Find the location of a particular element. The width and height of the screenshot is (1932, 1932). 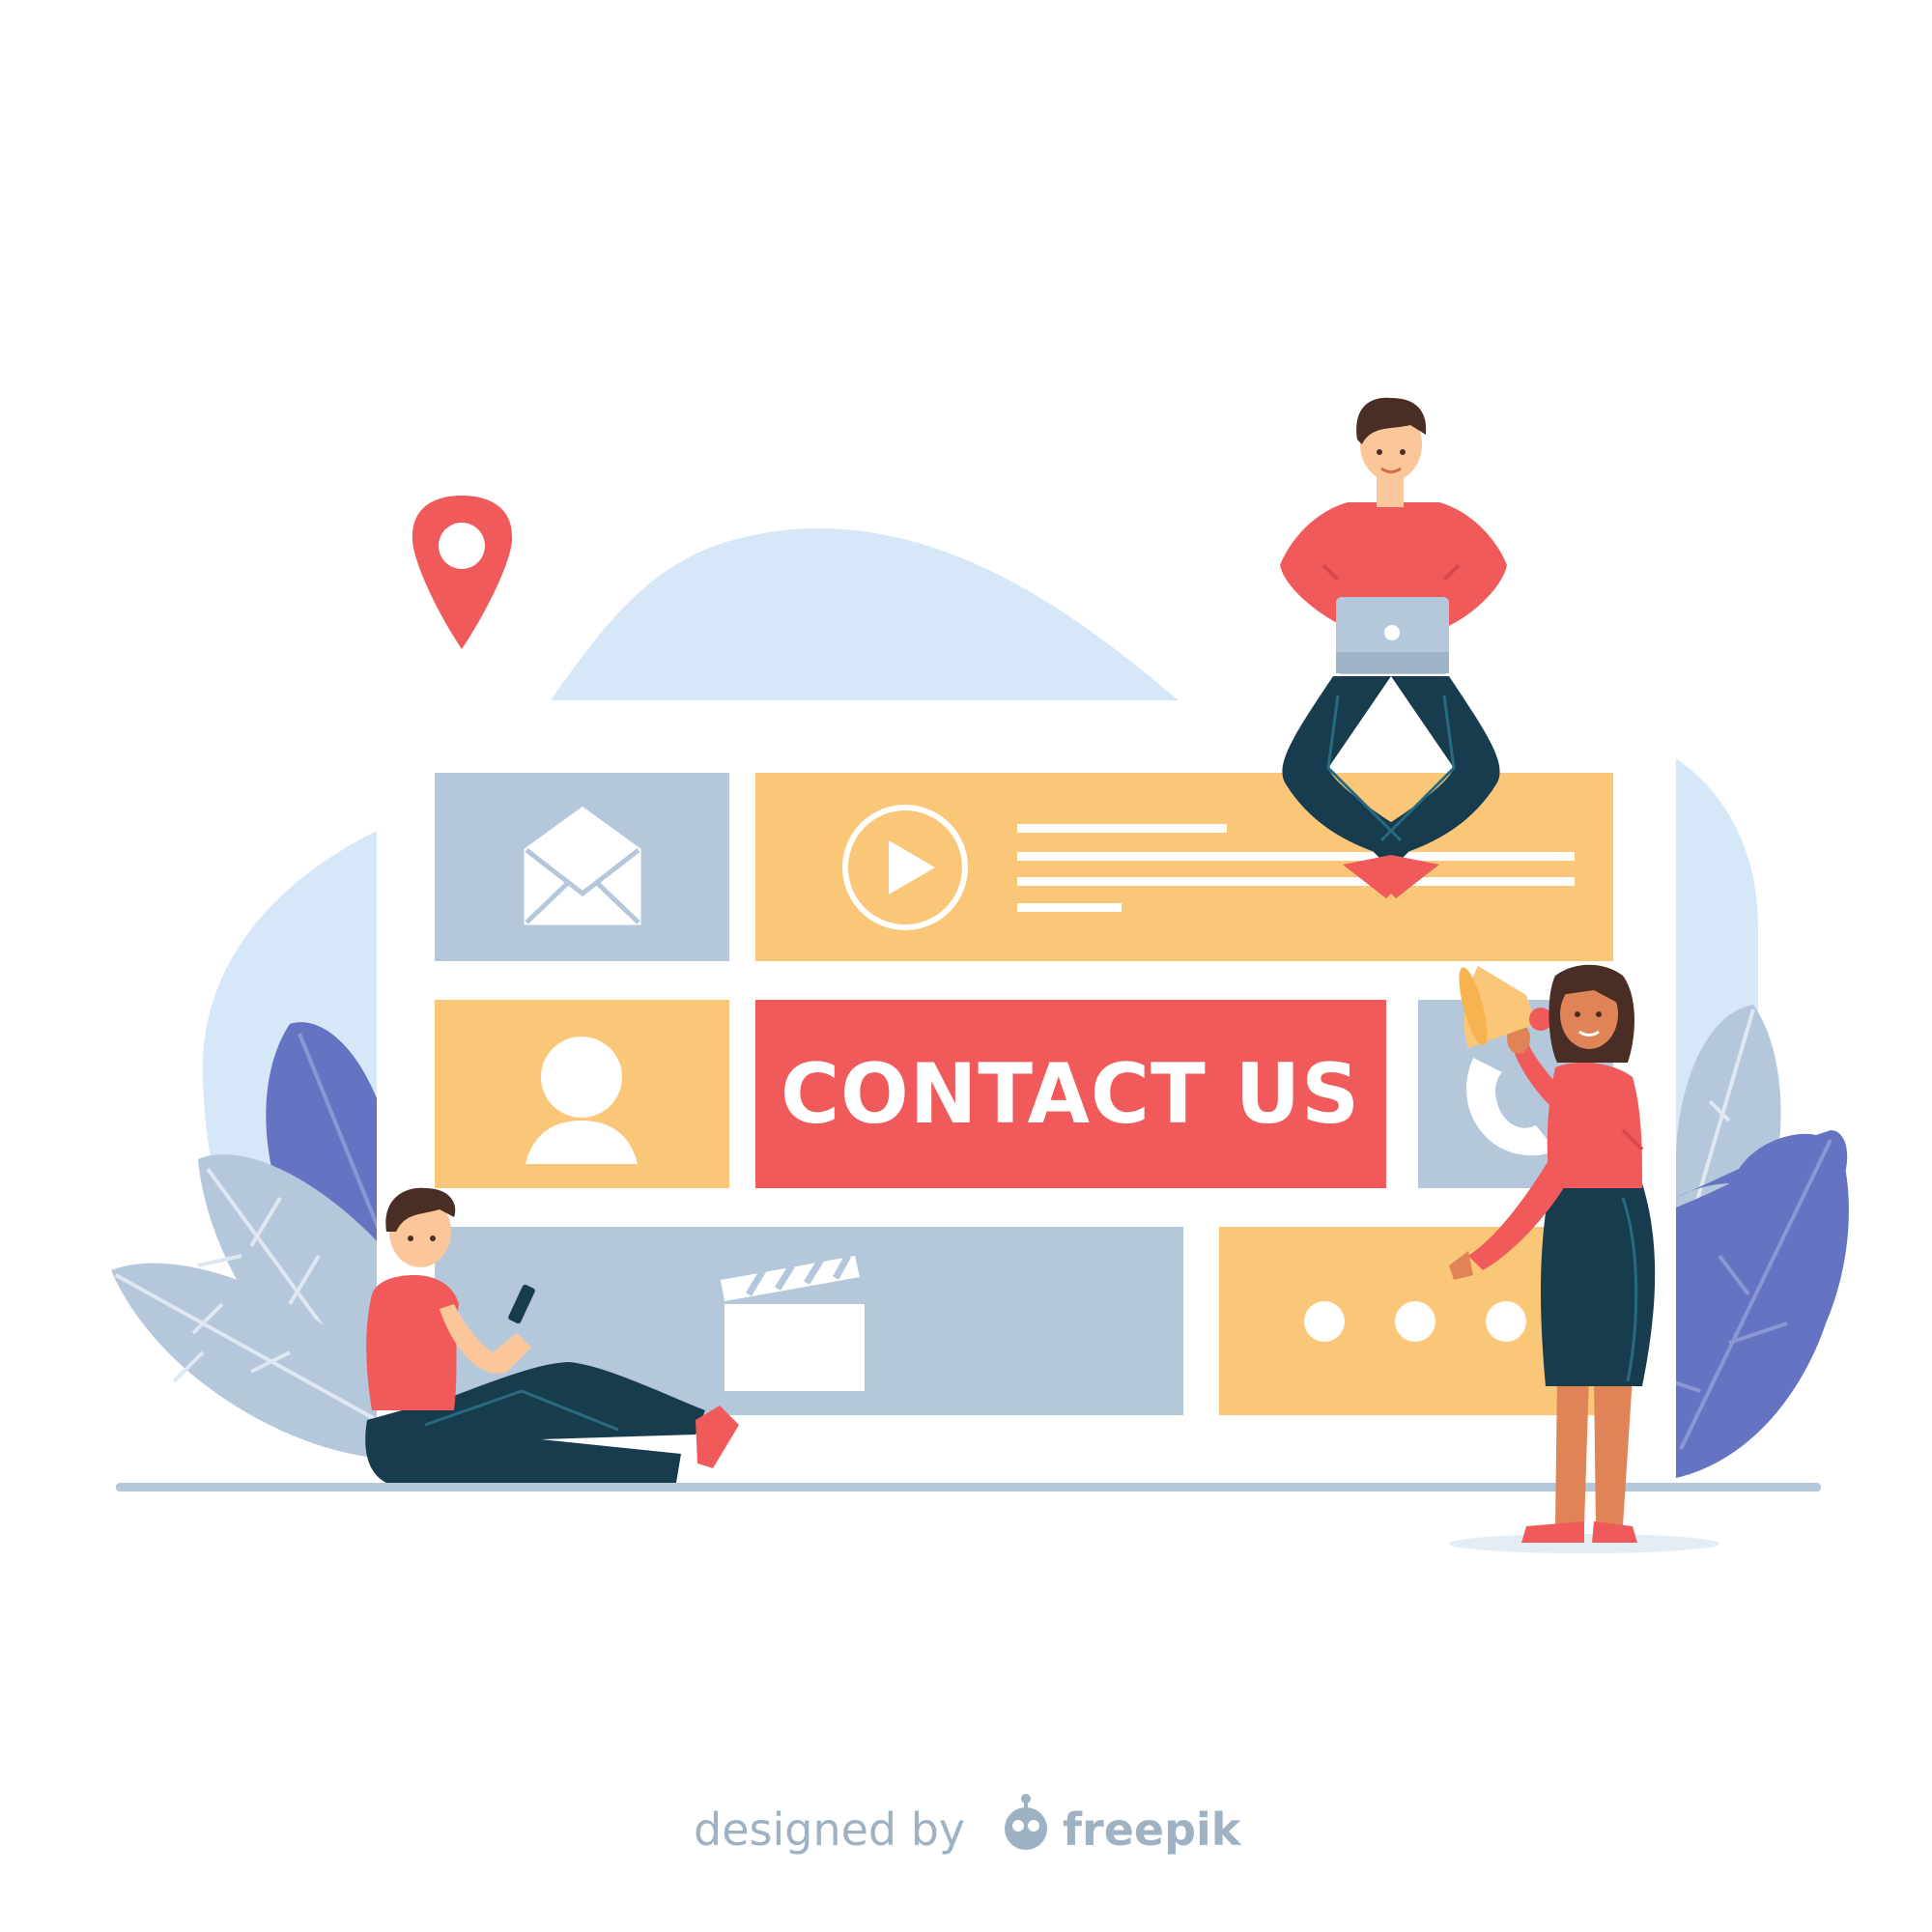

clapperboard-icon is located at coordinates (793, 1322).